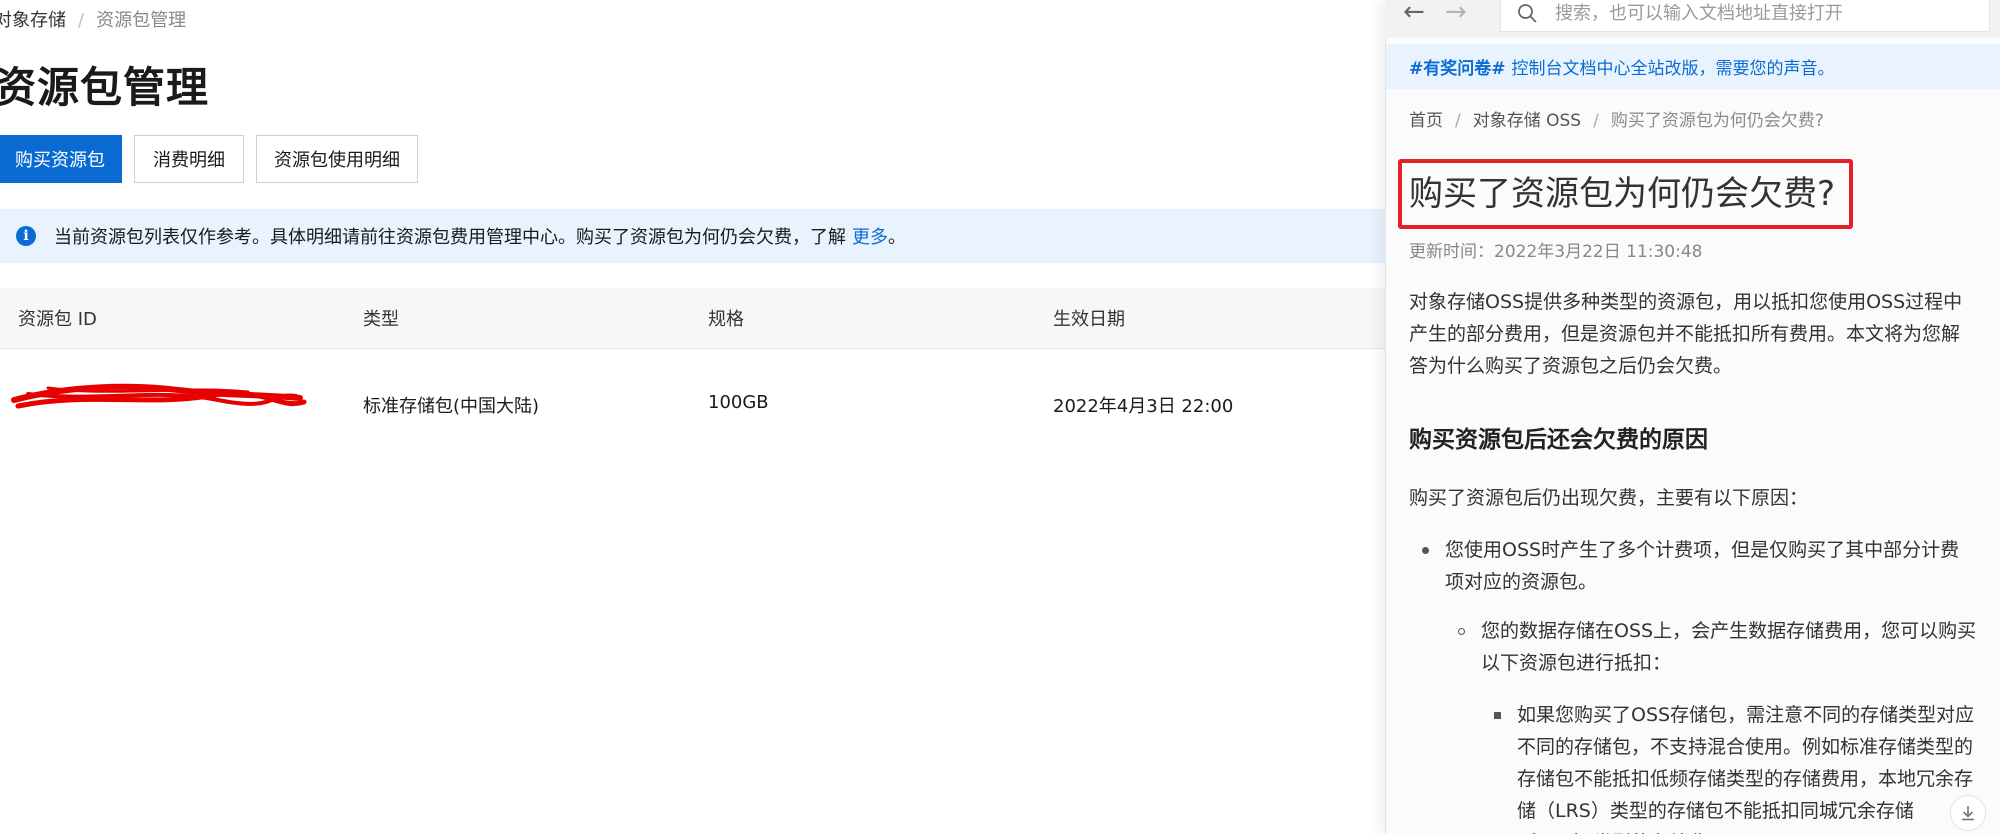 This screenshot has height=834, width=2000. What do you see at coordinates (189, 159) in the screenshot?
I see `consumption-detail-button: 消费明细` at bounding box center [189, 159].